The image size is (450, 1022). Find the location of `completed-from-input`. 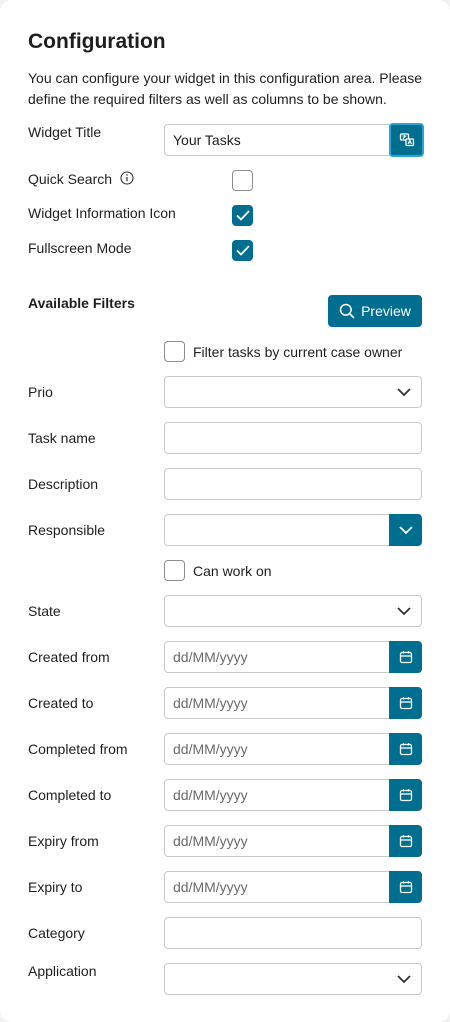

completed-from-input is located at coordinates (277, 749).